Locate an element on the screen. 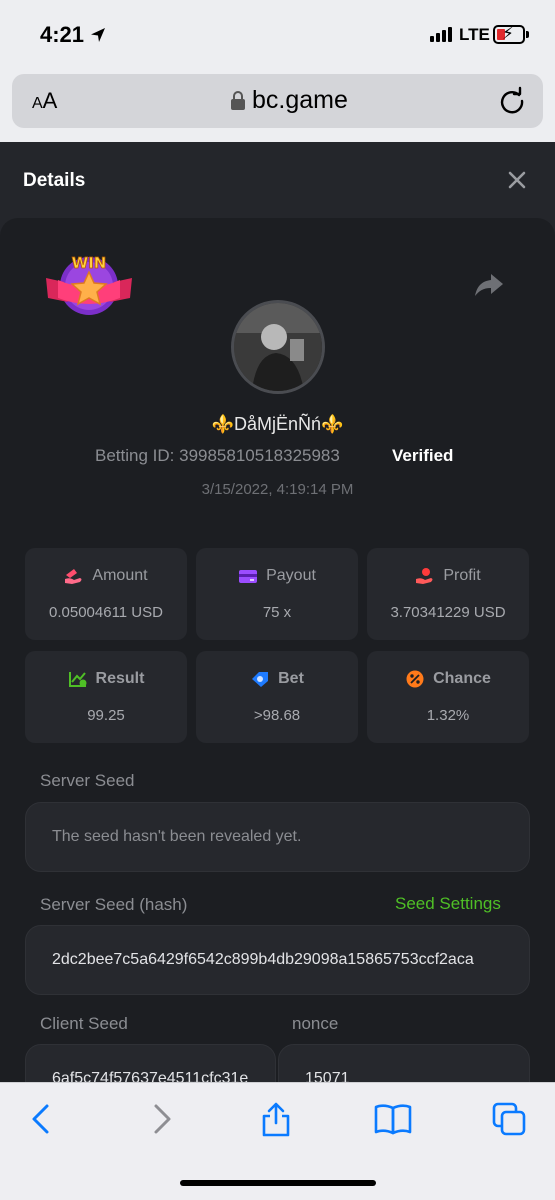 This screenshot has height=1200, width=555. stat-card-bet: Bet >98.68 is located at coordinates (277, 697).